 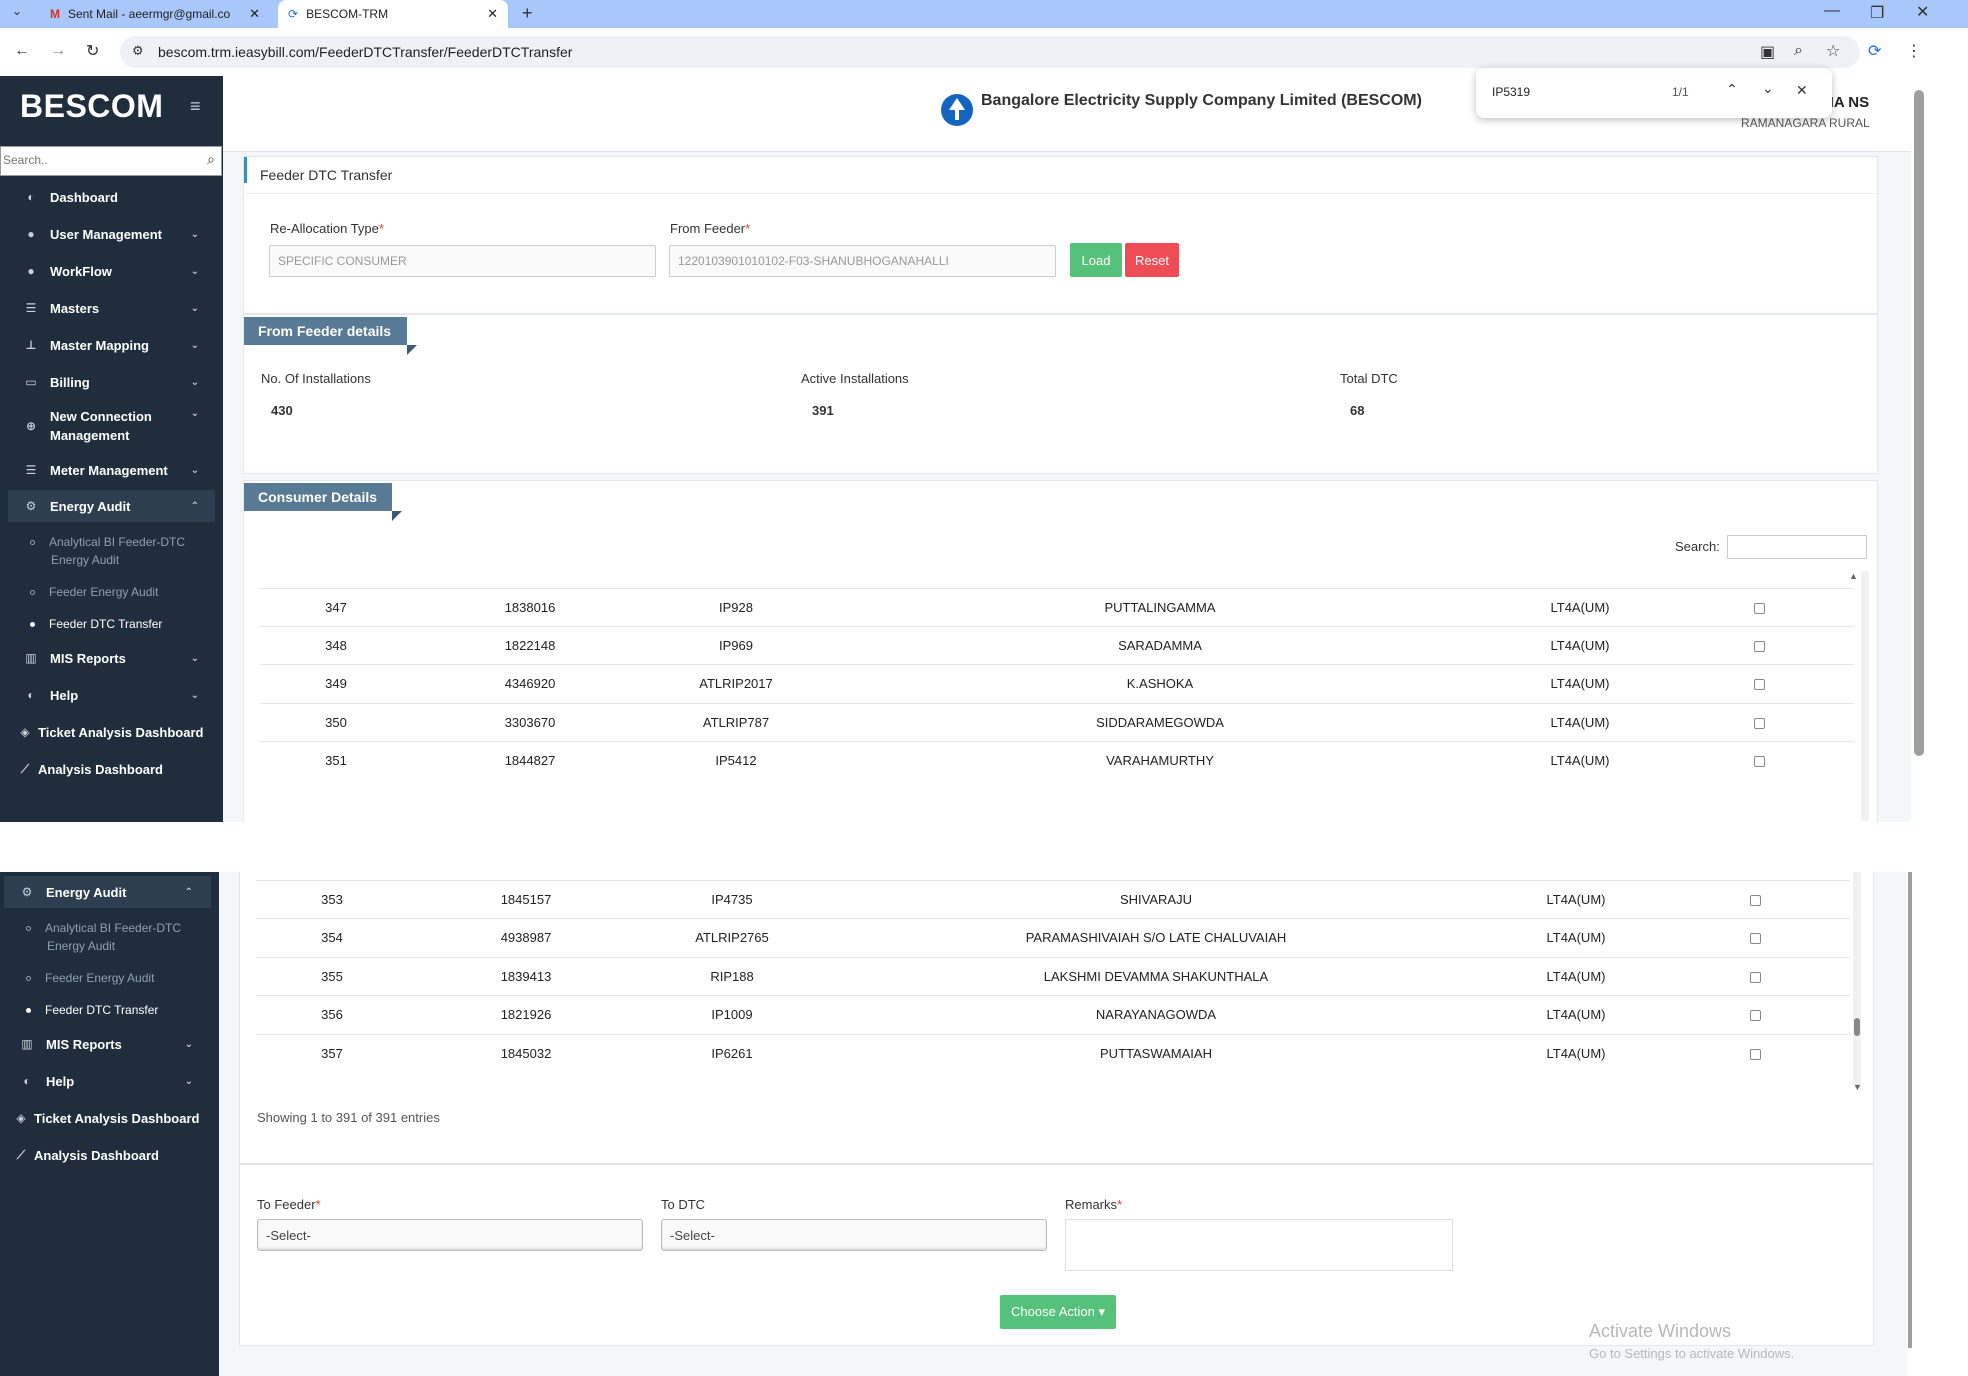 What do you see at coordinates (710, 228) in the screenshot?
I see `from-feeder-label: From Feeder*` at bounding box center [710, 228].